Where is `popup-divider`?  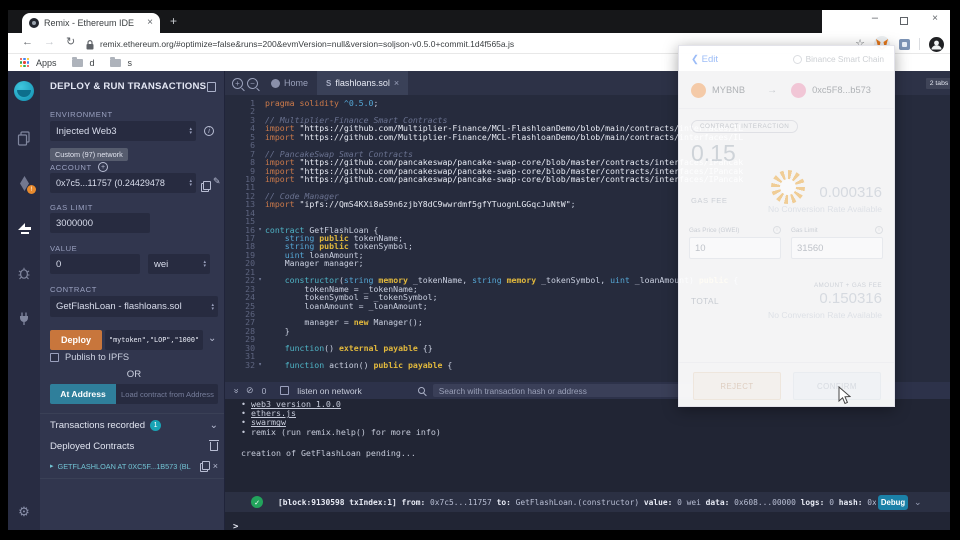
popup-divider is located at coordinates (786, 108).